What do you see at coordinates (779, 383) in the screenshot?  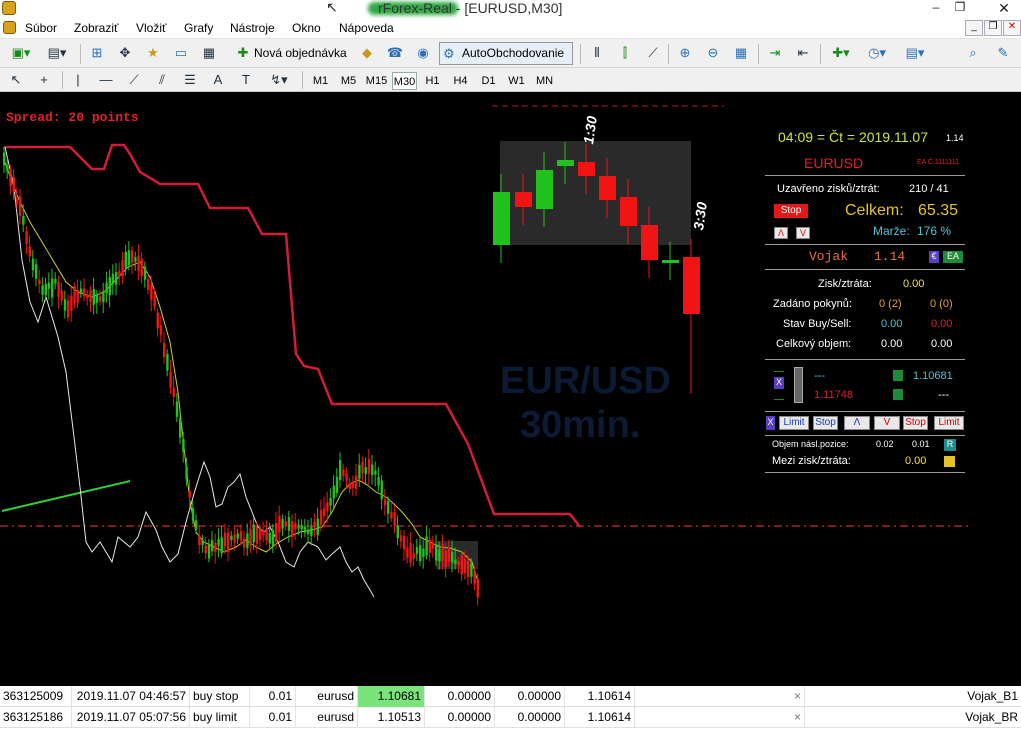 I see `x-tag: X` at bounding box center [779, 383].